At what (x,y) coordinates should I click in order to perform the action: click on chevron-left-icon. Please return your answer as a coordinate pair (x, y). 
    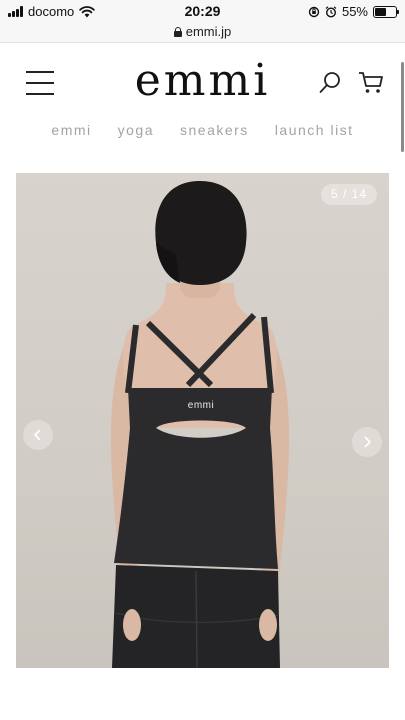
    Looking at the image, I should click on (37, 435).